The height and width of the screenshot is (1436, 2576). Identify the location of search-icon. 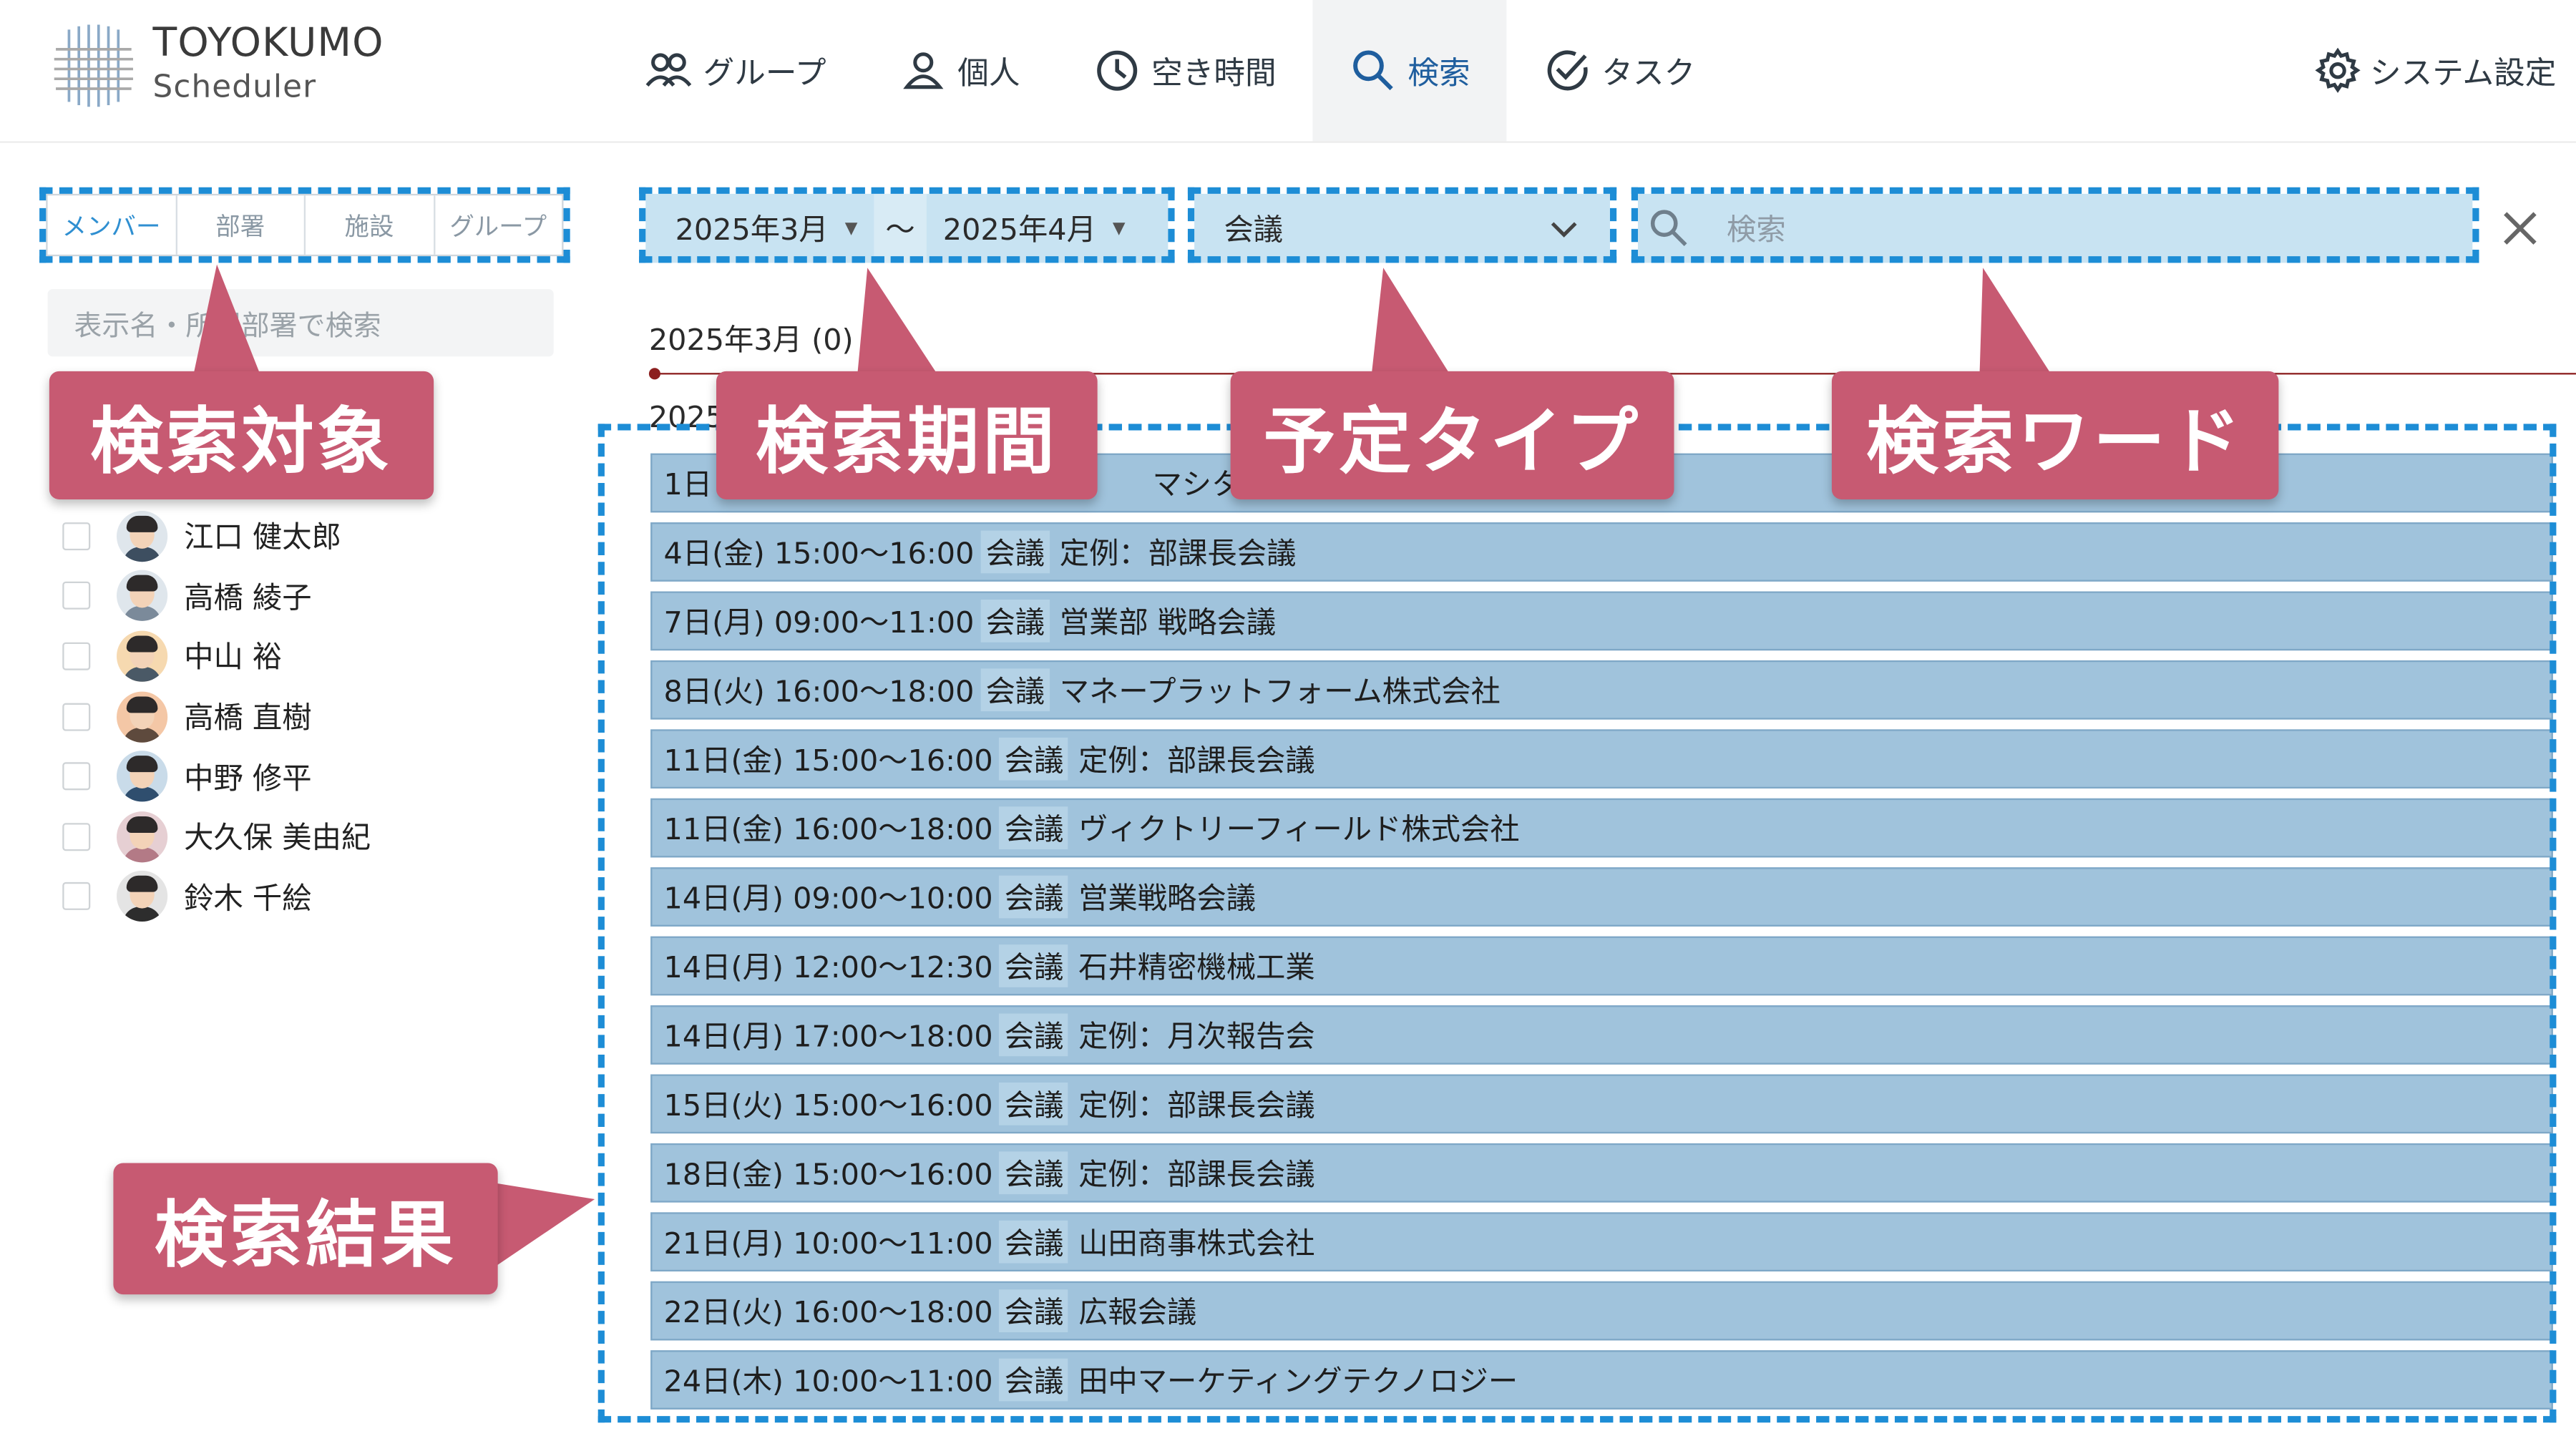
(1372, 70).